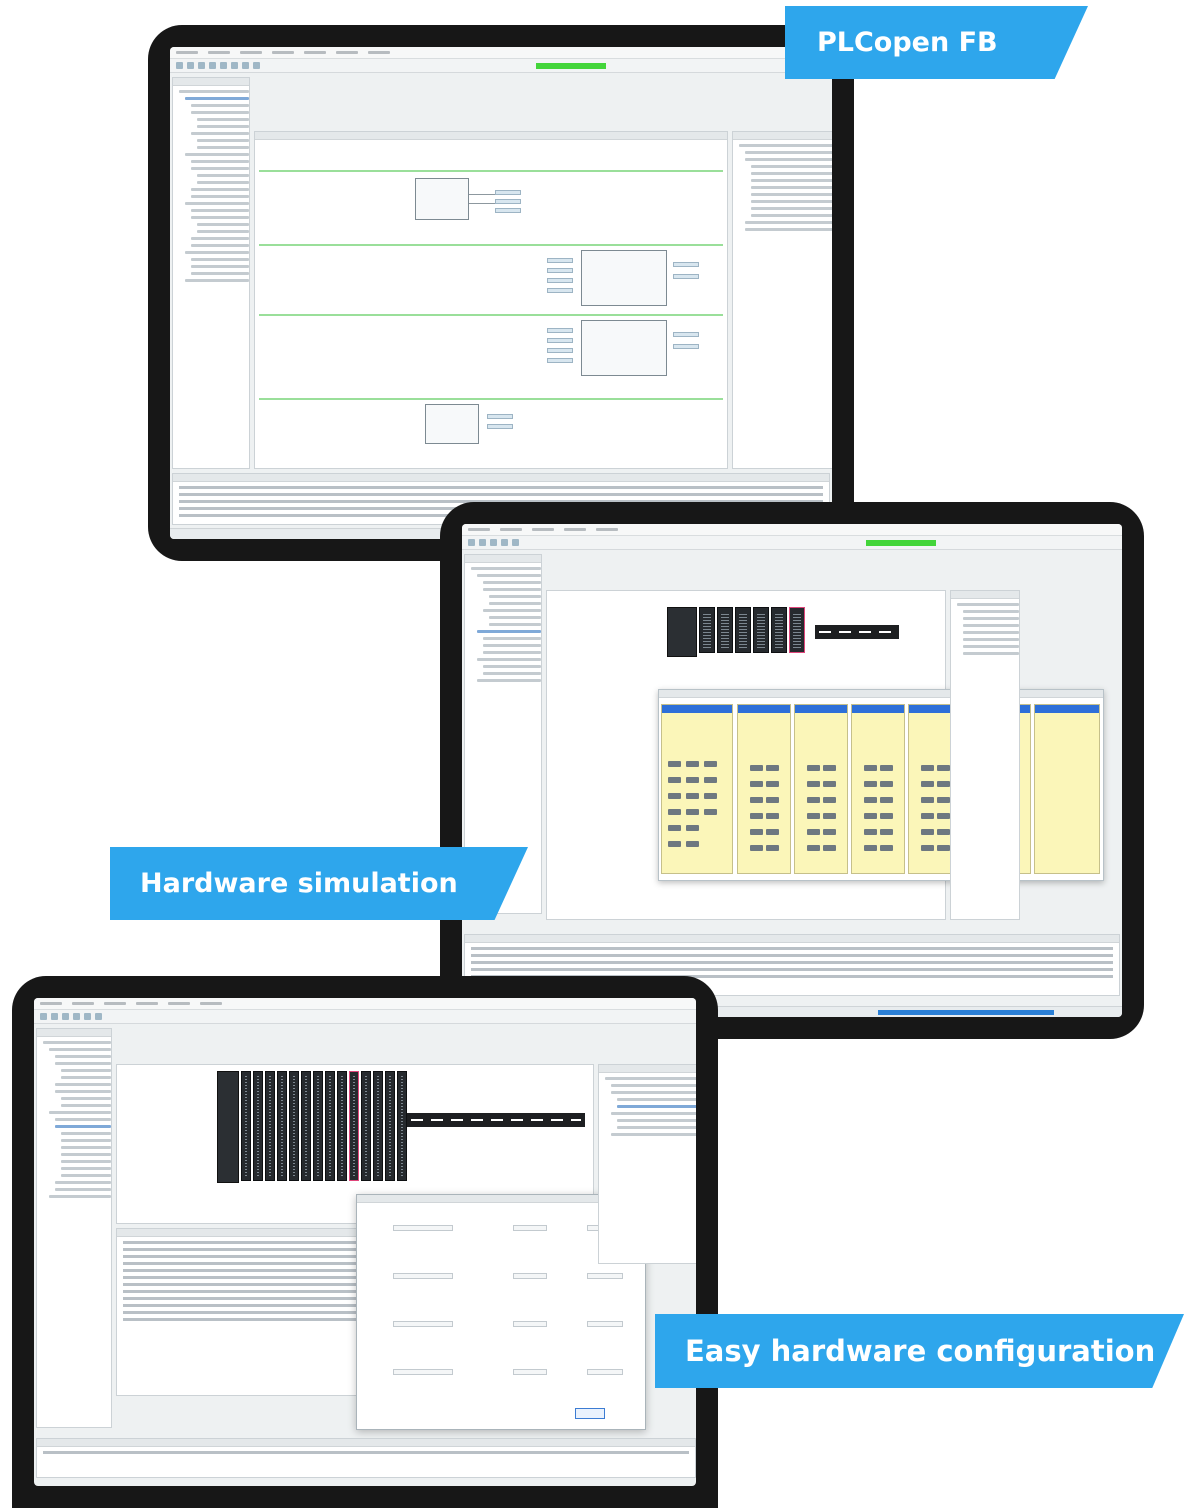 This screenshot has width=1184, height=1508. I want to click on cpu-module-icon, so click(228, 1127).